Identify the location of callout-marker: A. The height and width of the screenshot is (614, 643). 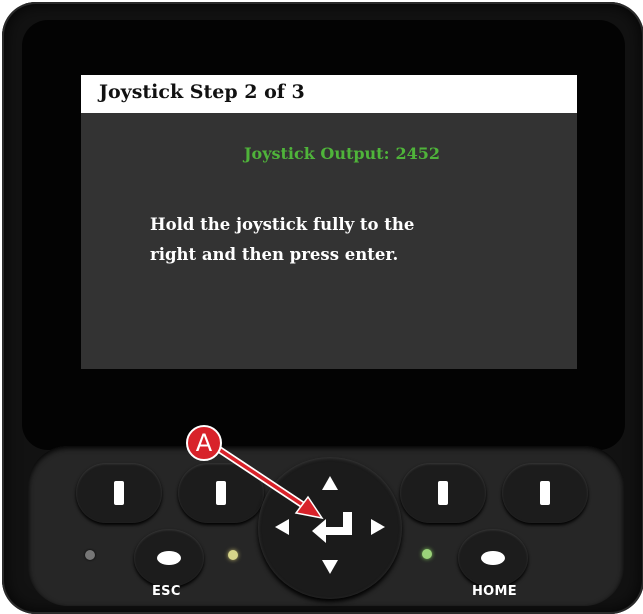
(204, 443).